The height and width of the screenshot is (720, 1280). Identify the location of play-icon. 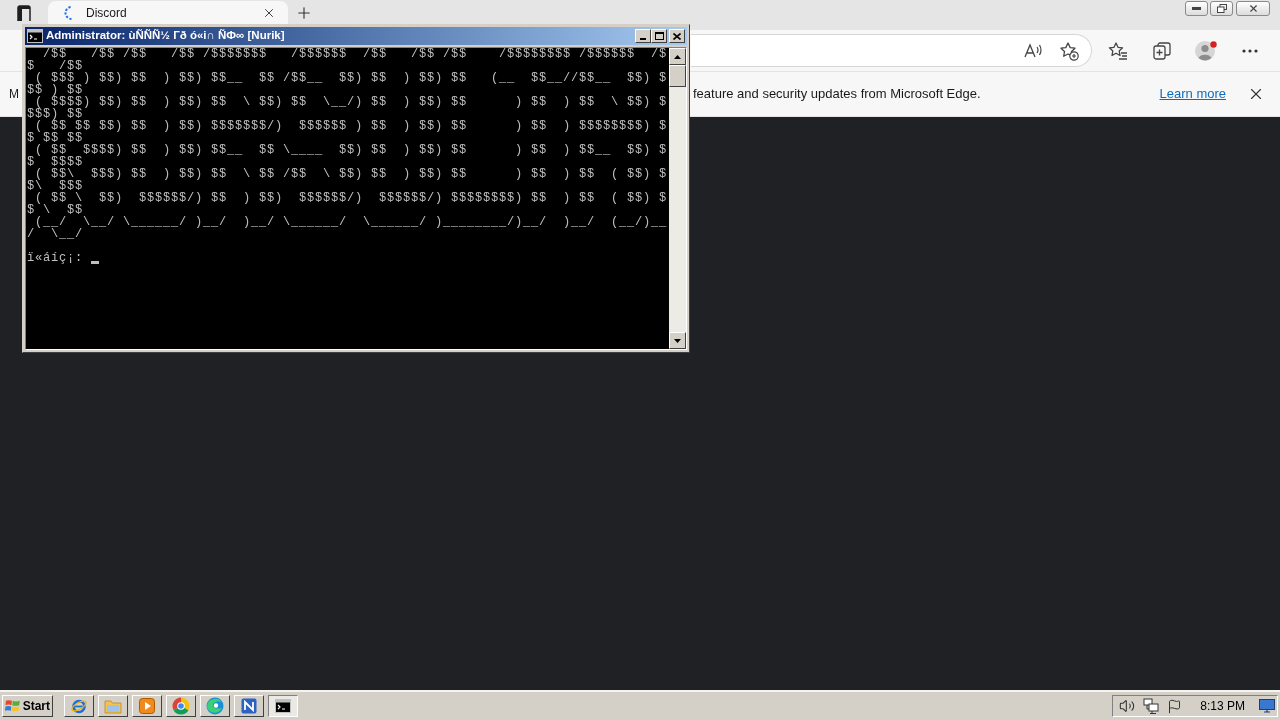
(147, 706).